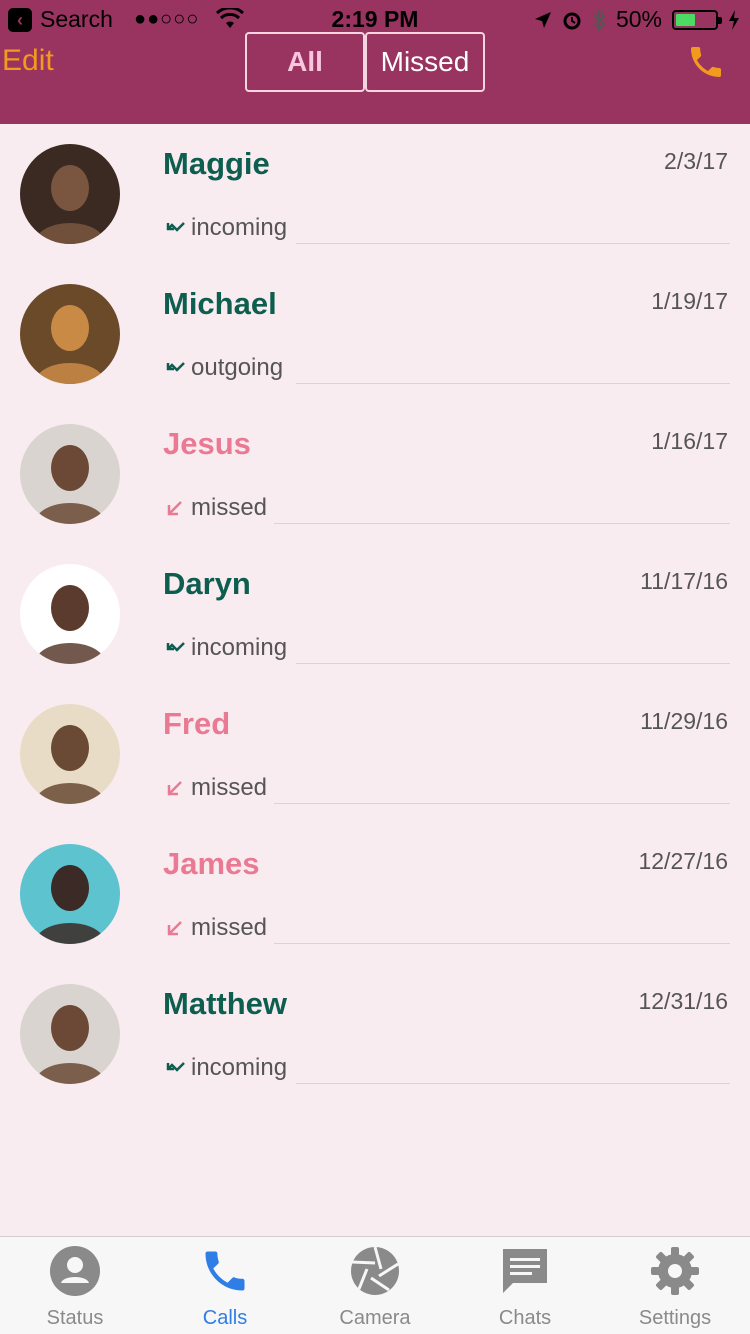  Describe the element at coordinates (542, 19) in the screenshot. I see `location-icon` at that location.